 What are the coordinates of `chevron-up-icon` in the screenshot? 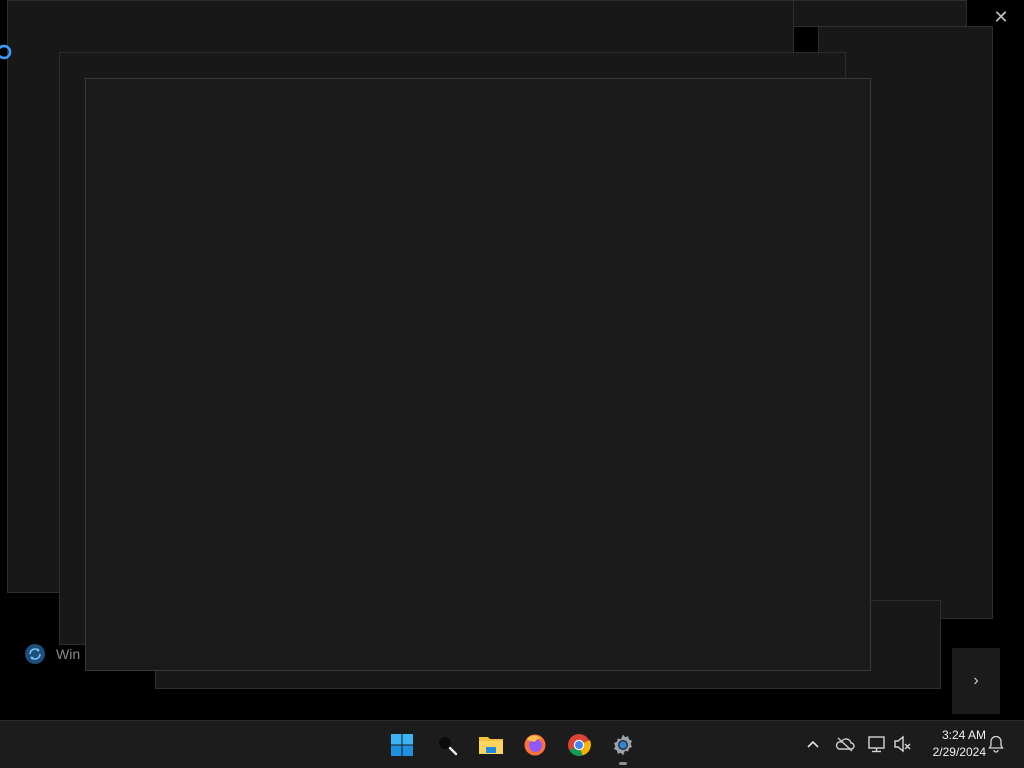 It's located at (813, 744).